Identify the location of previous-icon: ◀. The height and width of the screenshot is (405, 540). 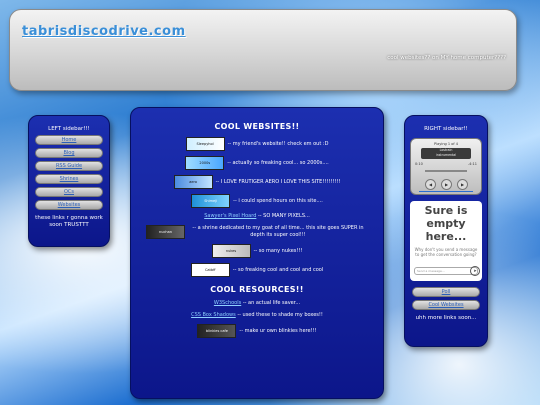
(430, 184).